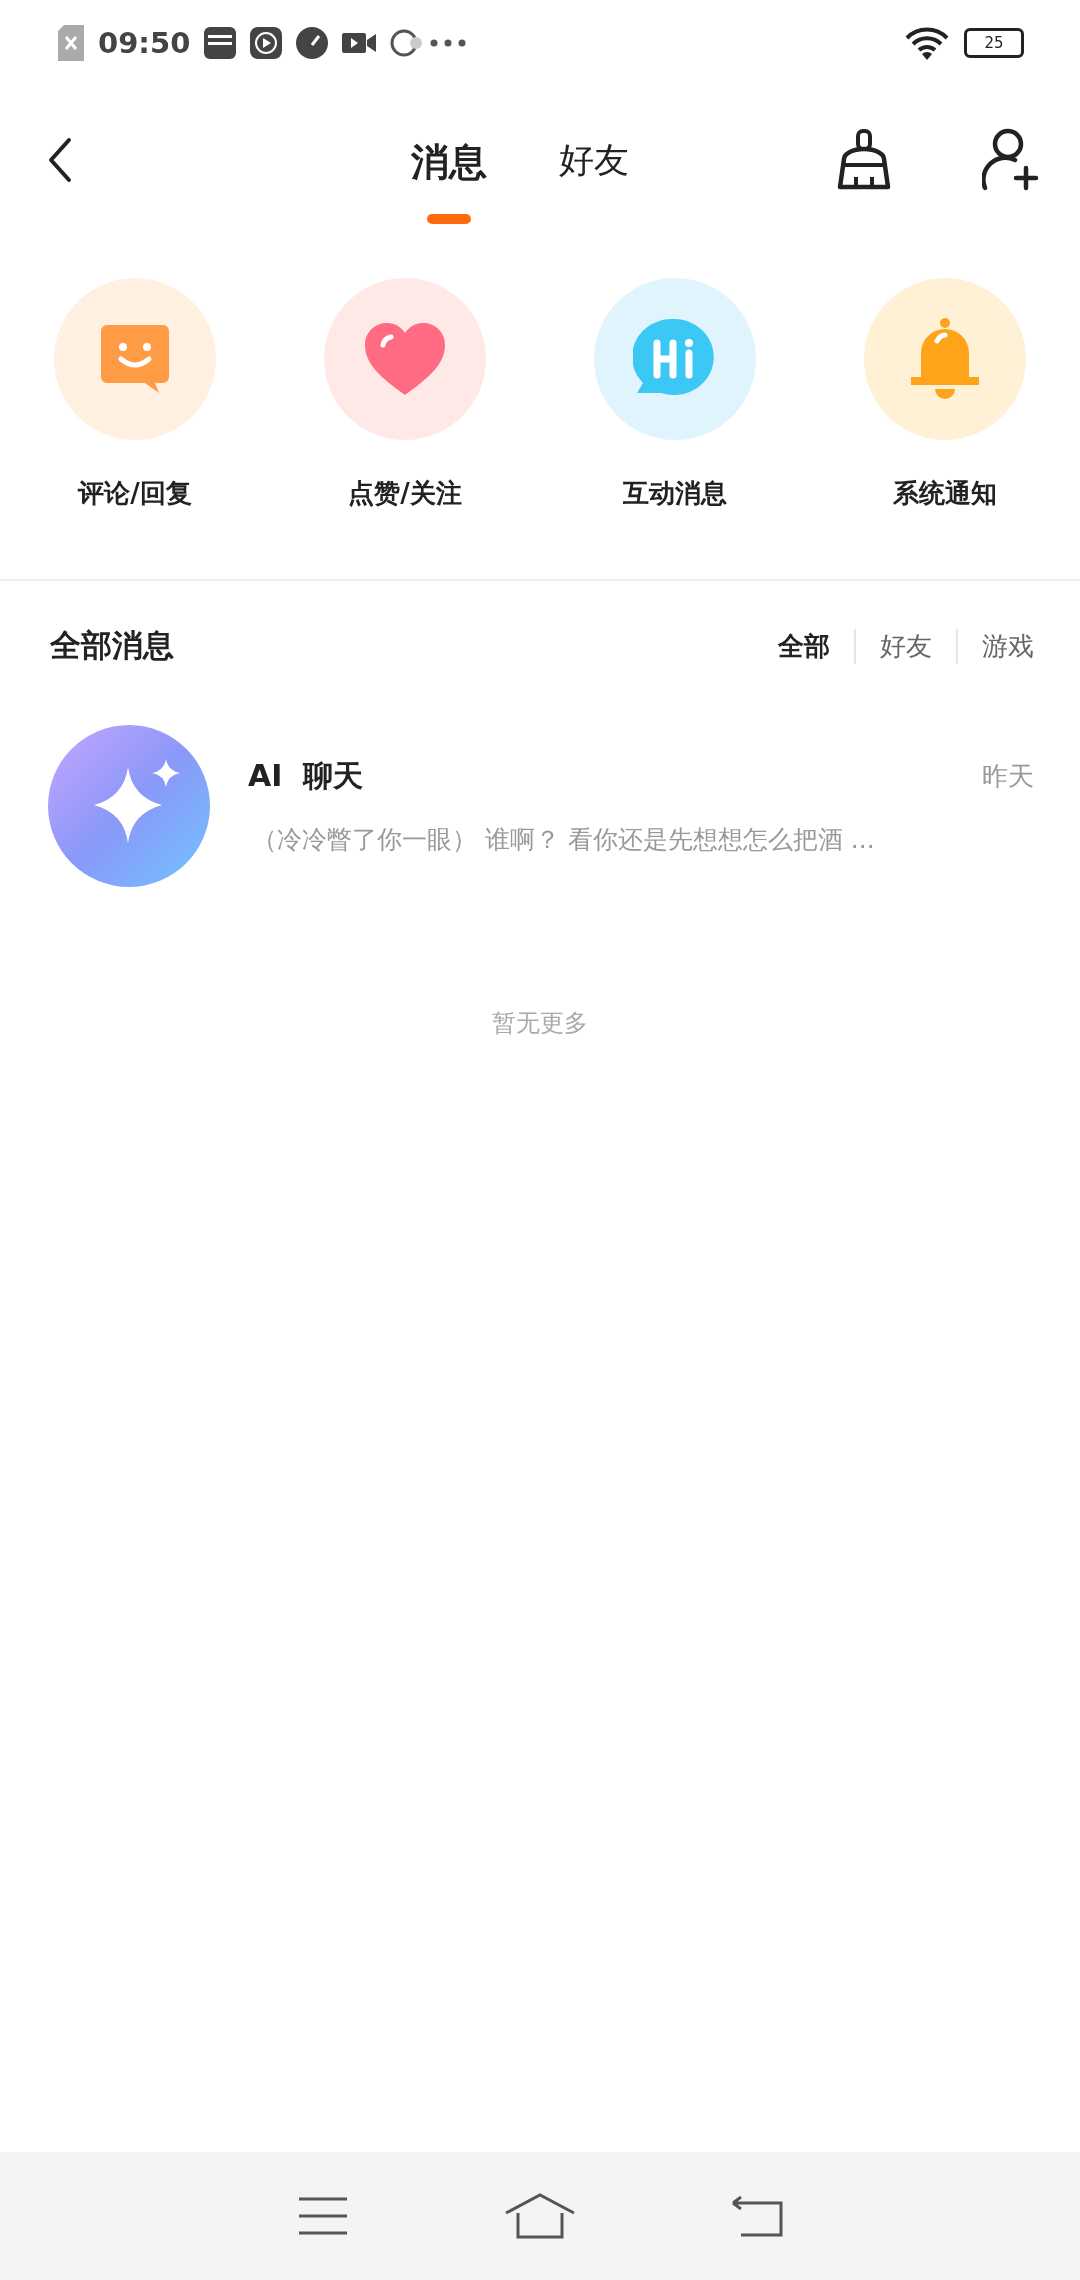 This screenshot has height=2280, width=1080. What do you see at coordinates (129, 806) in the screenshot?
I see `avatar-sparkle-icon` at bounding box center [129, 806].